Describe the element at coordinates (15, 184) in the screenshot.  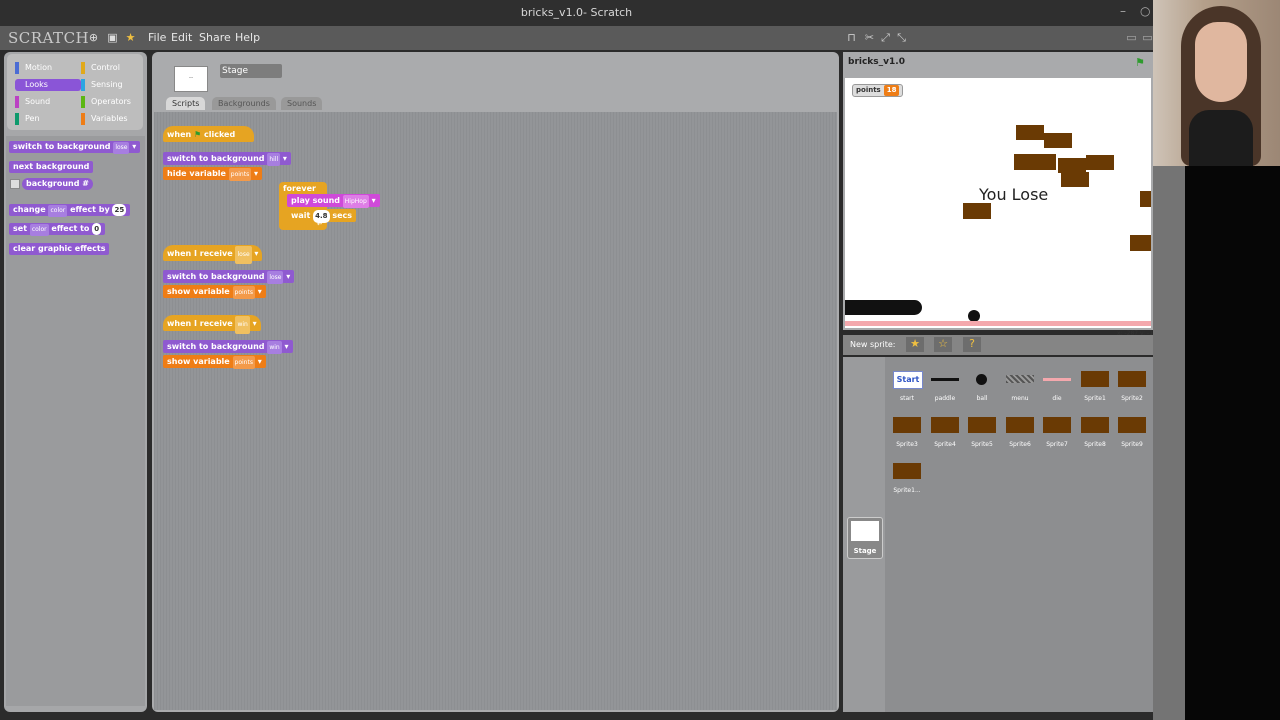
I see `monitor-checkbox` at that location.